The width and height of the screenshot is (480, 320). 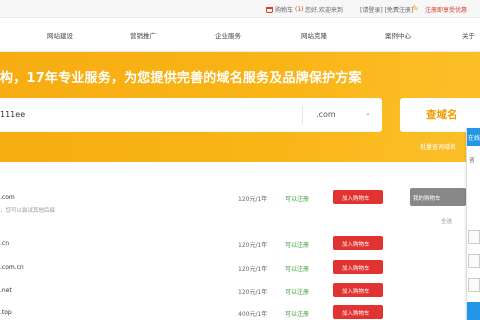 What do you see at coordinates (468, 35) in the screenshot?
I see `nav-item-about: 关于` at bounding box center [468, 35].